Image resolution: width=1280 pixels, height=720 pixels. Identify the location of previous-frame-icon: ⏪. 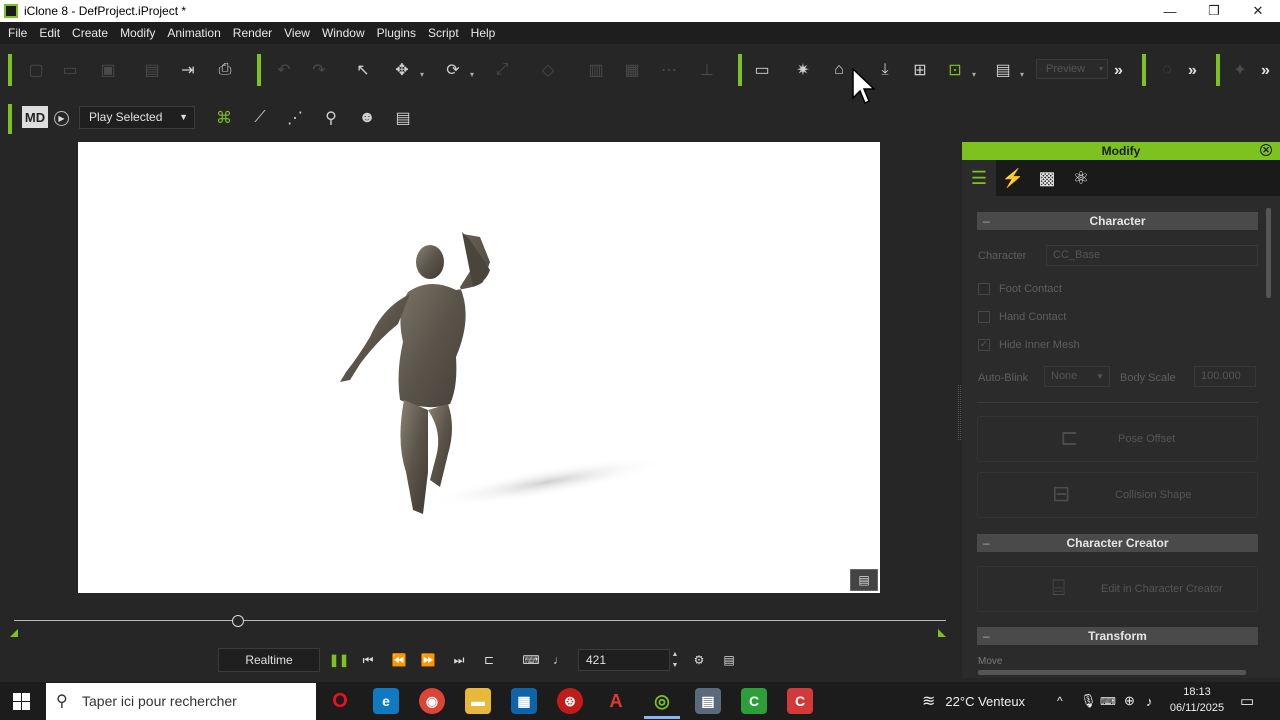
(399, 660).